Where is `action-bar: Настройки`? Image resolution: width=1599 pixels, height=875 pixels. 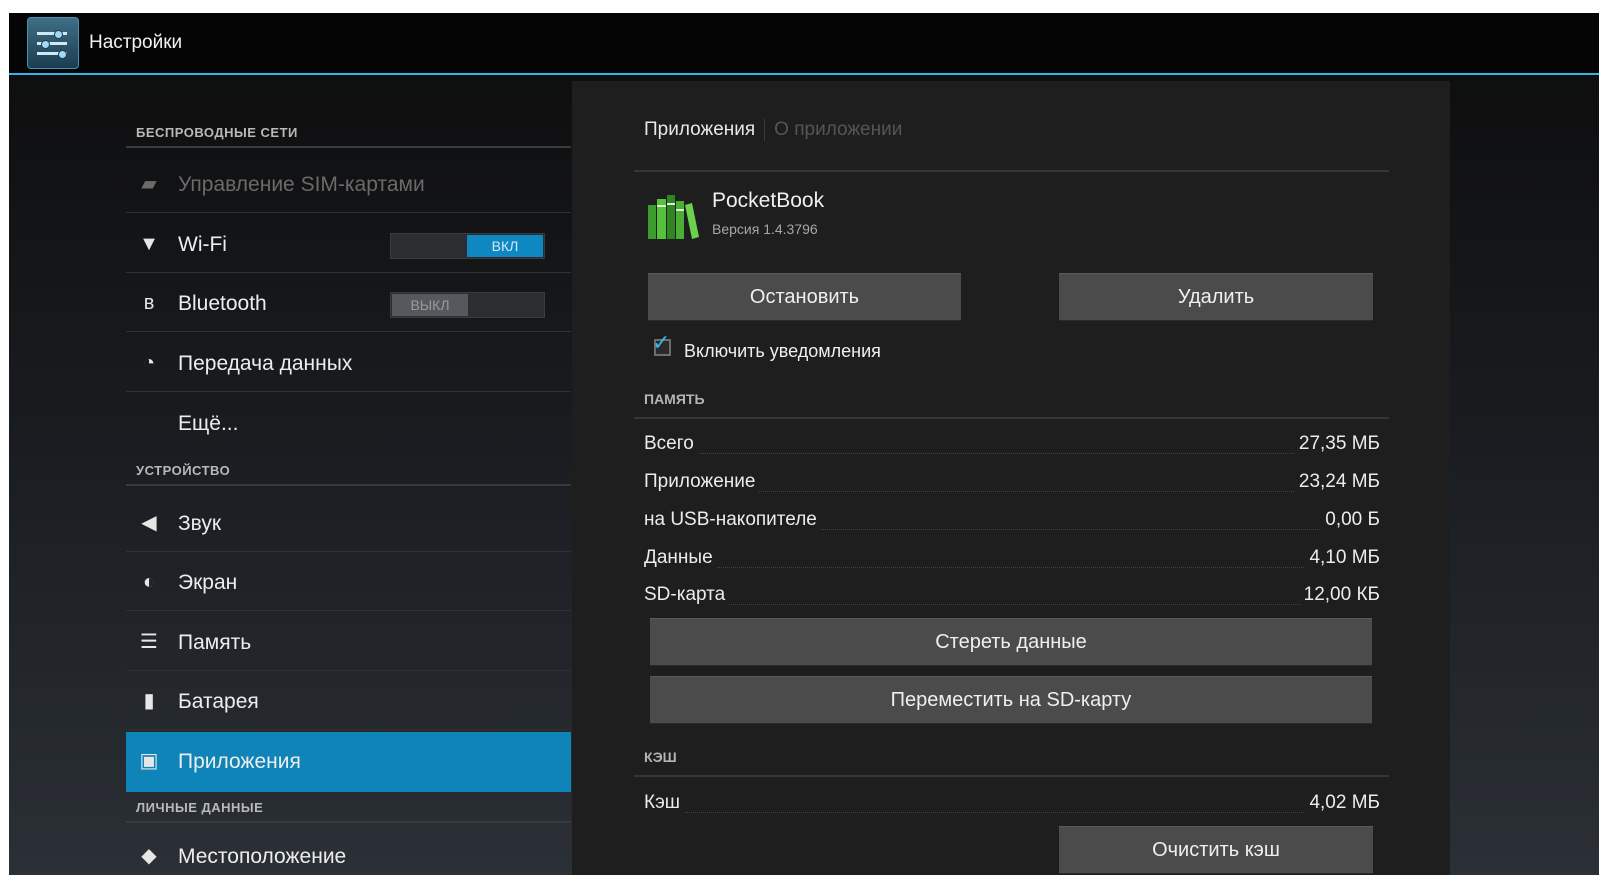 action-bar: Настройки is located at coordinates (804, 44).